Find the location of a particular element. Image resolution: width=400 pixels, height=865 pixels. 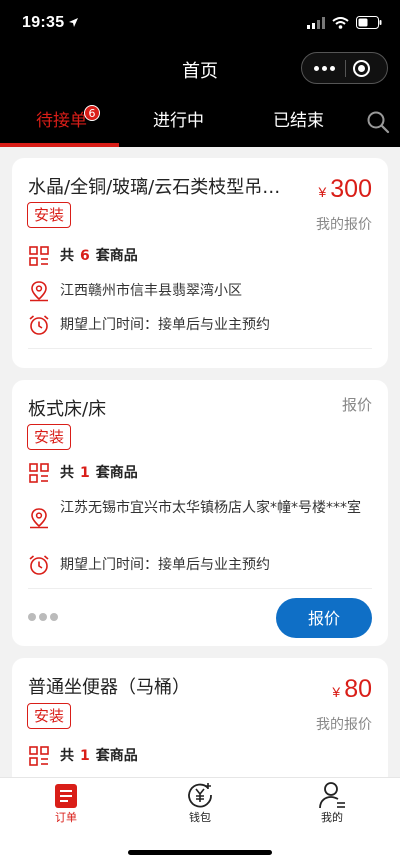

price-value: 80 is located at coordinates (358, 689).